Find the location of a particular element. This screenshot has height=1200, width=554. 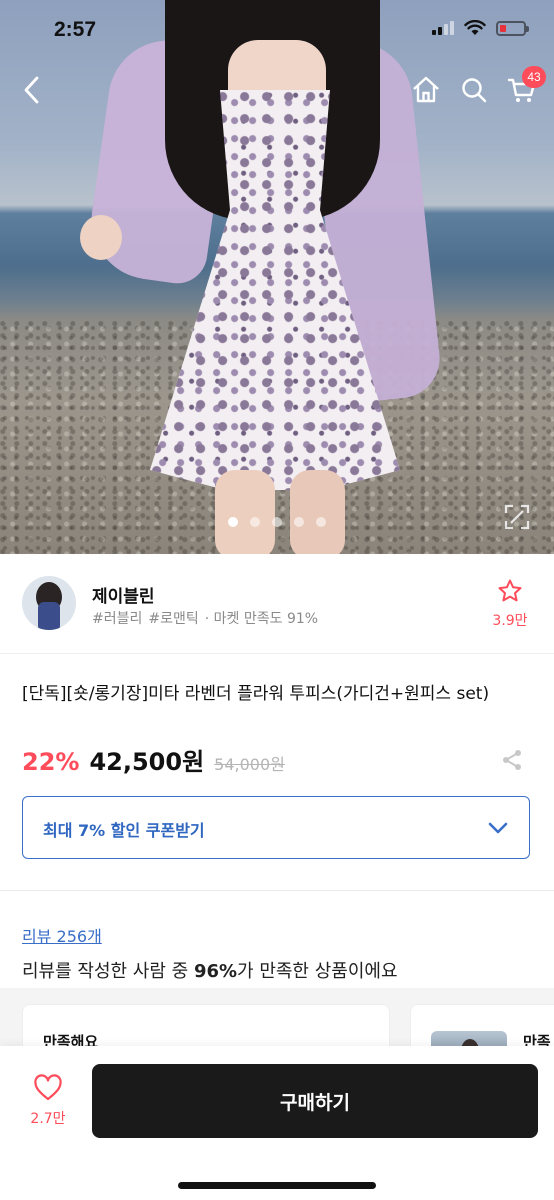

heart-icon is located at coordinates (48, 1087).